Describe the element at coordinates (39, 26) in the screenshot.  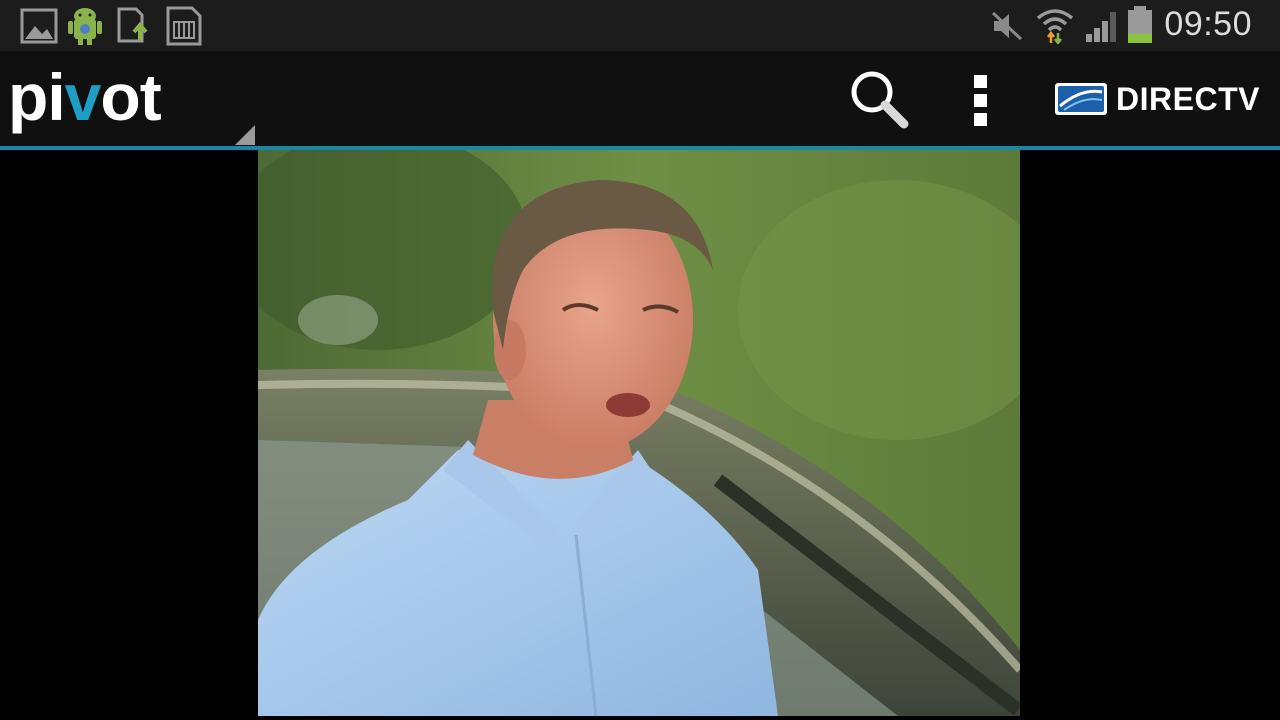
I see `gallery-icon` at that location.